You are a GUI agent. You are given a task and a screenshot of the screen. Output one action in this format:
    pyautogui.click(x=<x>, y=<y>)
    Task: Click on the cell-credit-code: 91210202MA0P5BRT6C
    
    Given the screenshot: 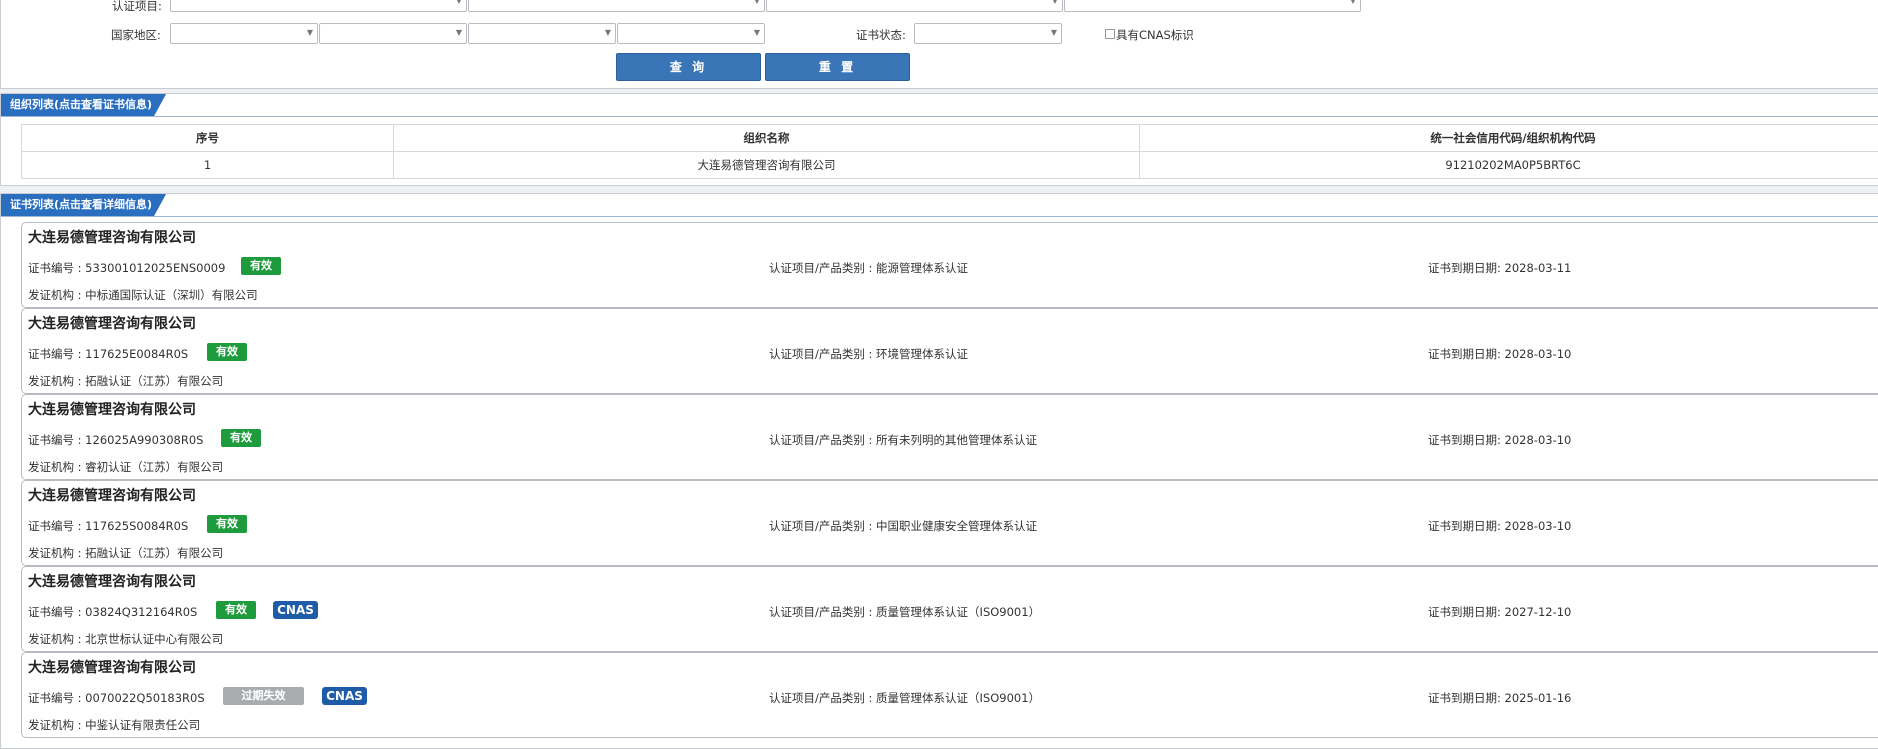 What is the action you would take?
    pyautogui.click(x=1508, y=165)
    